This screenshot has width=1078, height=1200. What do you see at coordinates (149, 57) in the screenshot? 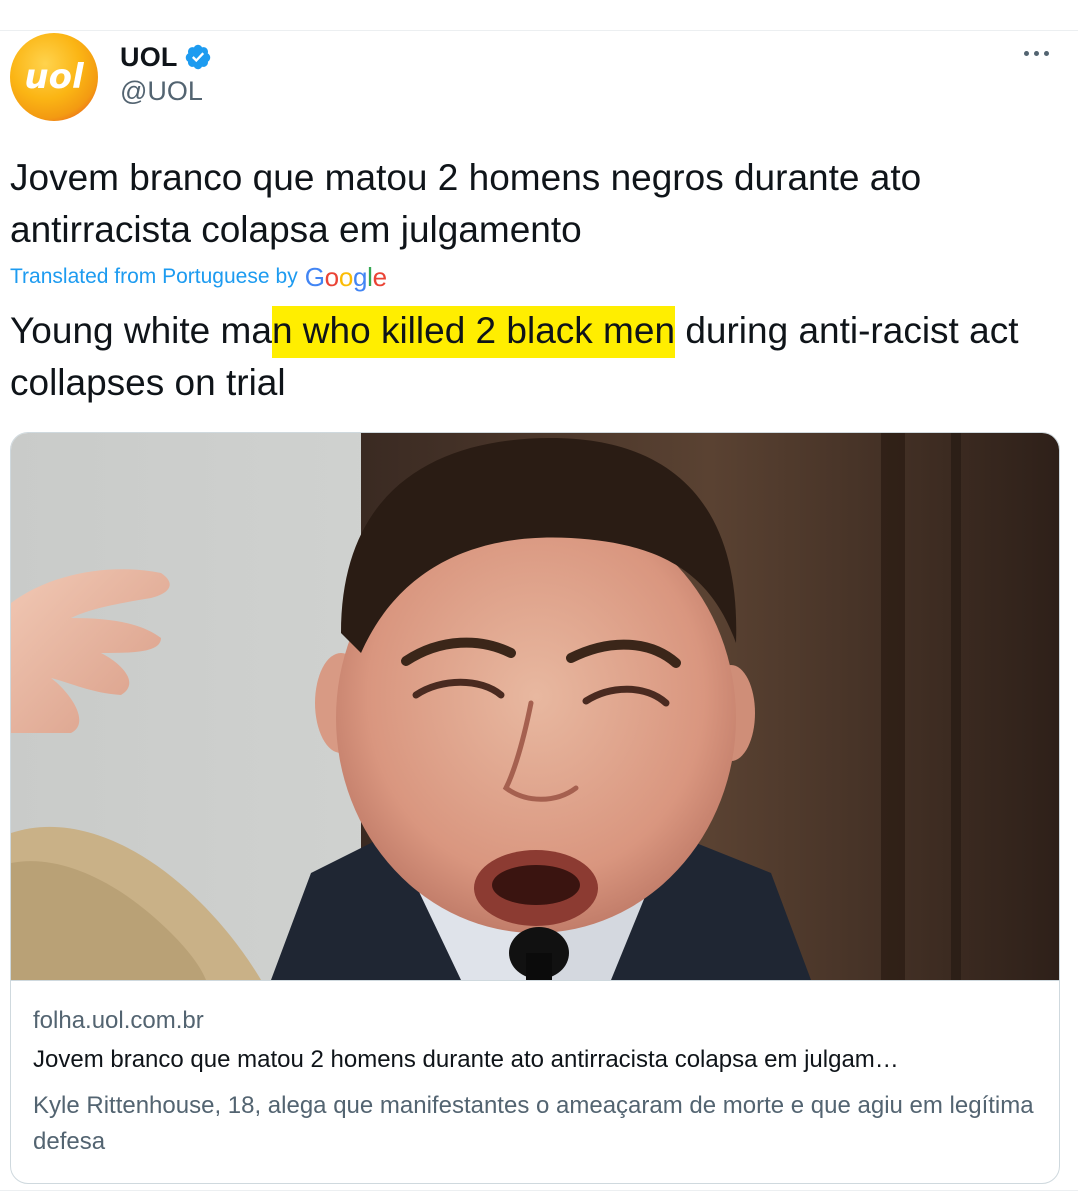
I see `display-name: UOL` at bounding box center [149, 57].